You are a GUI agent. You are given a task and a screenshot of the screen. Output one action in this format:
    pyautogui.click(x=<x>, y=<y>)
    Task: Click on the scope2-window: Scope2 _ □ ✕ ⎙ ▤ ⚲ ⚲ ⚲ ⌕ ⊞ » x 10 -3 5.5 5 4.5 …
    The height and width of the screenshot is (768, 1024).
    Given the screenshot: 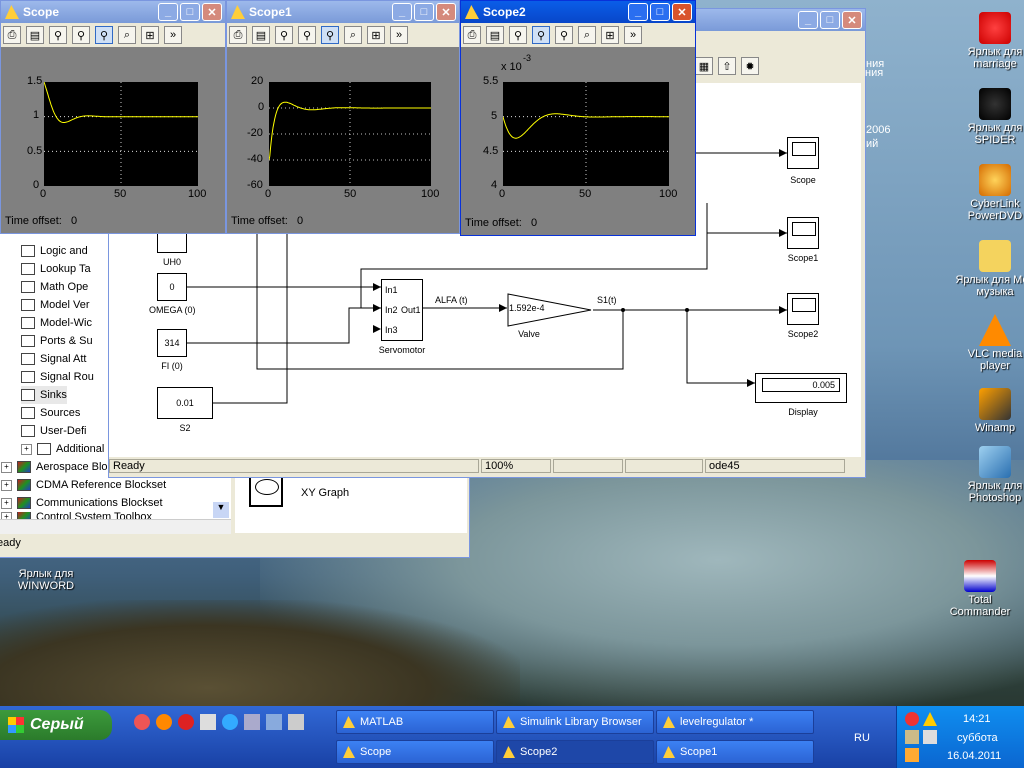 What is the action you would take?
    pyautogui.click(x=578, y=118)
    